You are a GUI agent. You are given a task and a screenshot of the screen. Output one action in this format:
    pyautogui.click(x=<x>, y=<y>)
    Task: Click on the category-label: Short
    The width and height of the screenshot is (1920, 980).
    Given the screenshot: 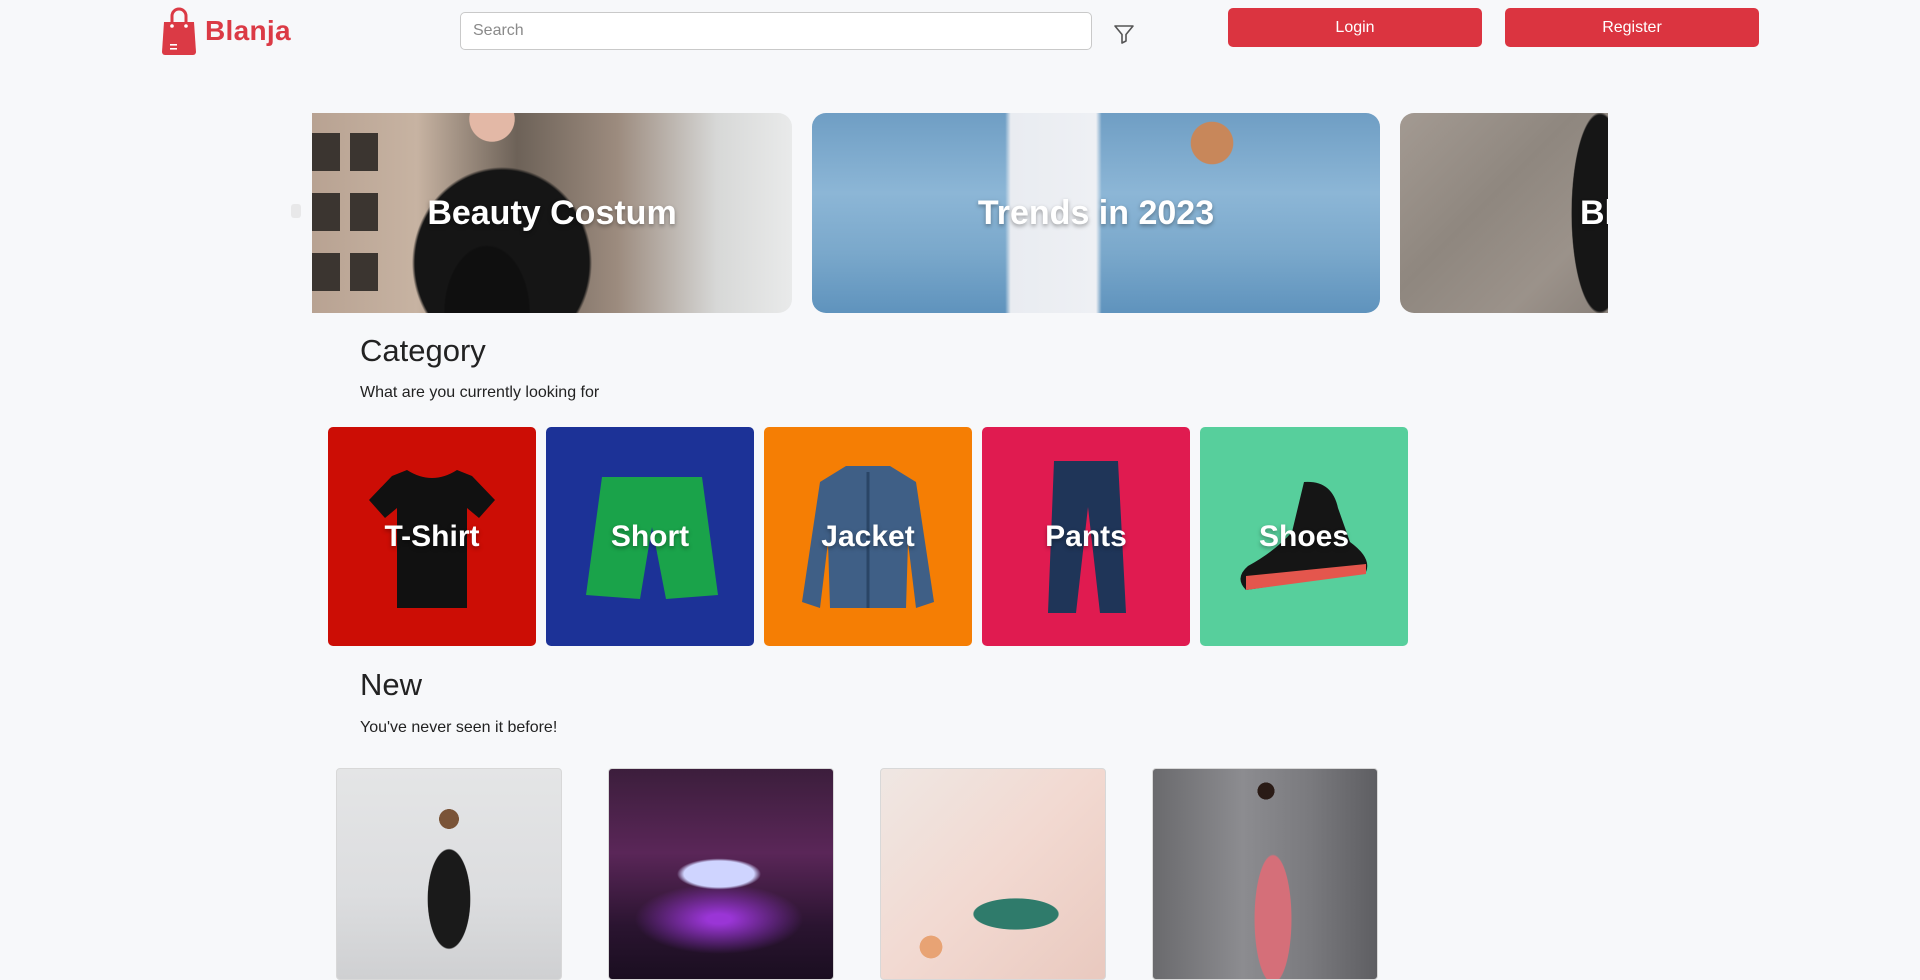 What is the action you would take?
    pyautogui.click(x=650, y=536)
    